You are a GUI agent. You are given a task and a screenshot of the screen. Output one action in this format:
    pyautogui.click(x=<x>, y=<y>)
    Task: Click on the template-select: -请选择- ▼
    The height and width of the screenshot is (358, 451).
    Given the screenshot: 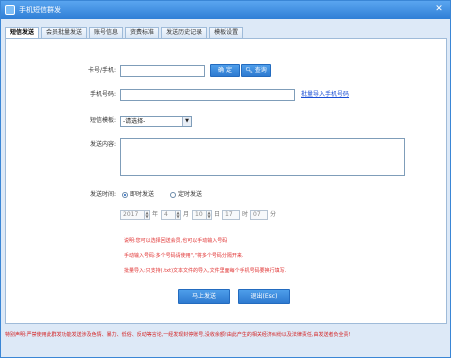 What is the action you would take?
    pyautogui.click(x=156, y=121)
    